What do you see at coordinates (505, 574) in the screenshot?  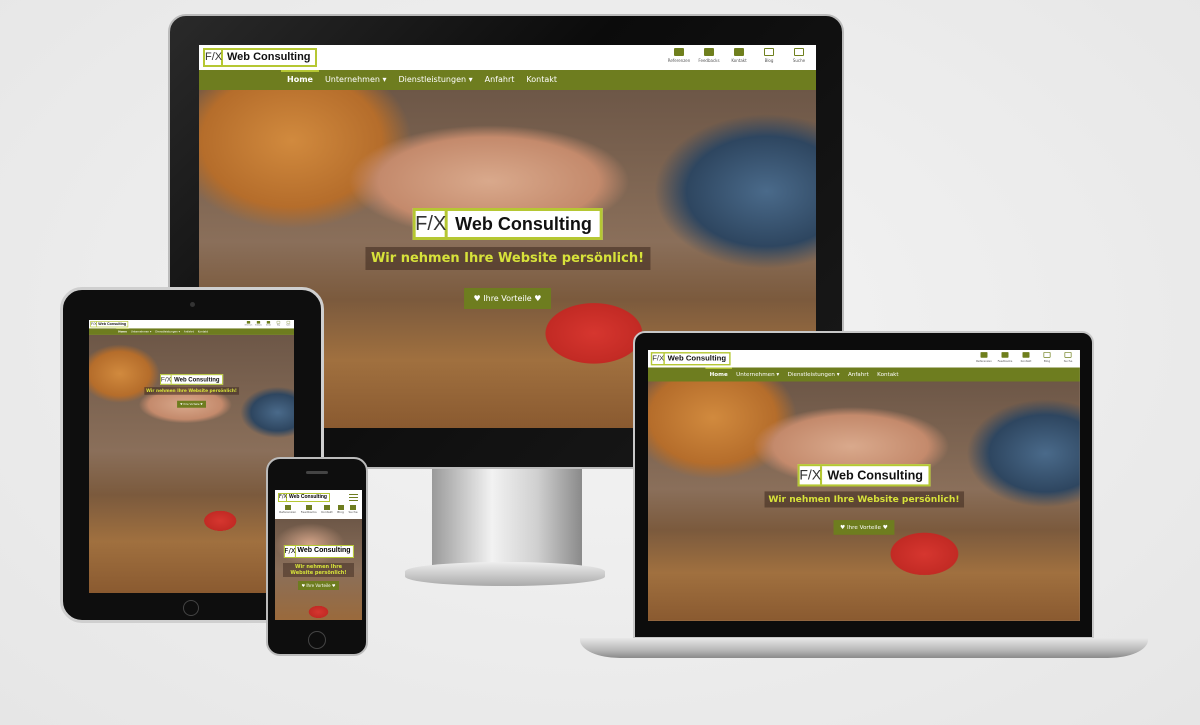 I see `monitor-base` at bounding box center [505, 574].